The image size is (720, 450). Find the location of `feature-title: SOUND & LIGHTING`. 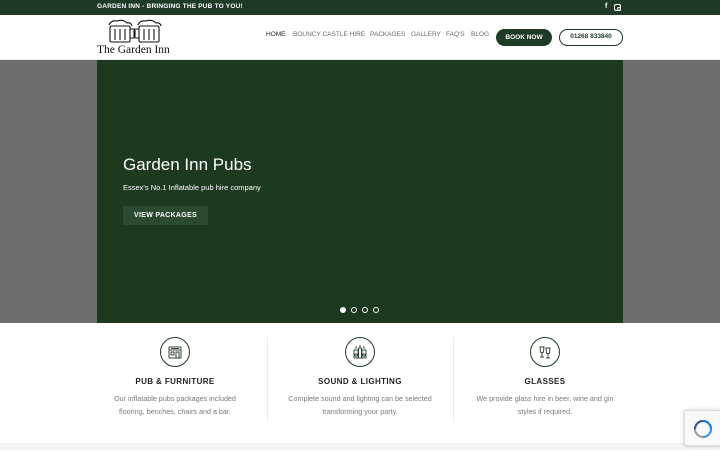

feature-title: SOUND & LIGHTING is located at coordinates (360, 381).